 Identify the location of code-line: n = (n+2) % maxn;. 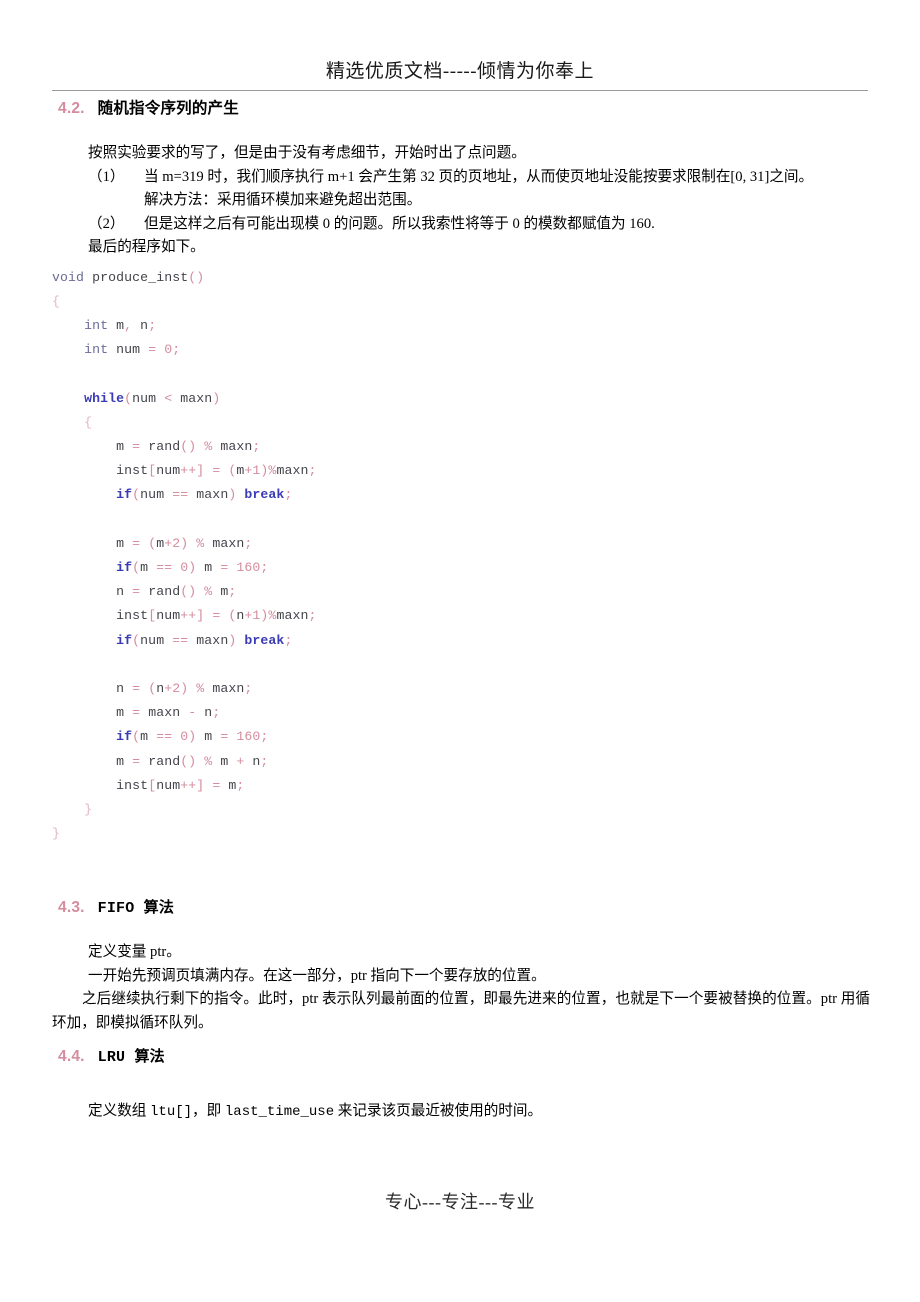
(184, 688).